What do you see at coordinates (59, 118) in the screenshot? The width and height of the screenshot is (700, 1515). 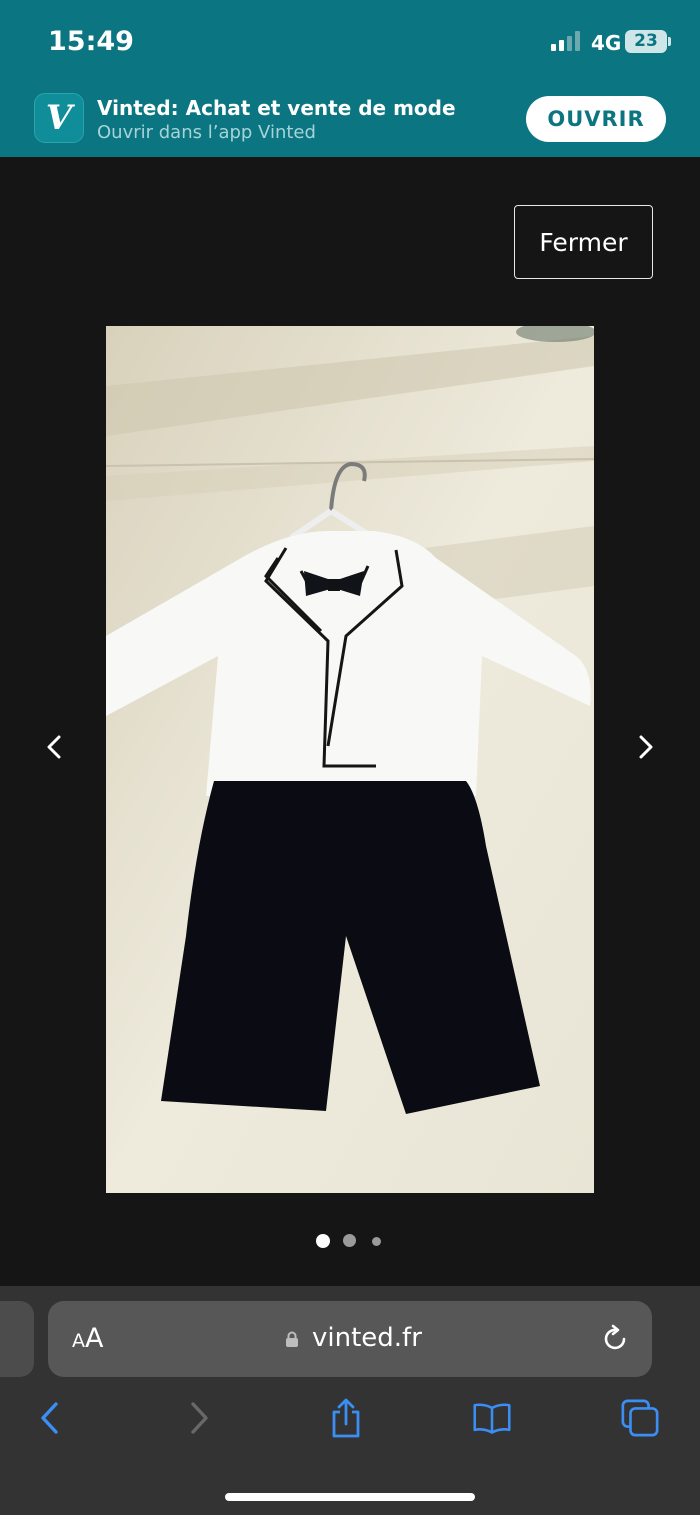 I see `vinted-app-icon: V` at bounding box center [59, 118].